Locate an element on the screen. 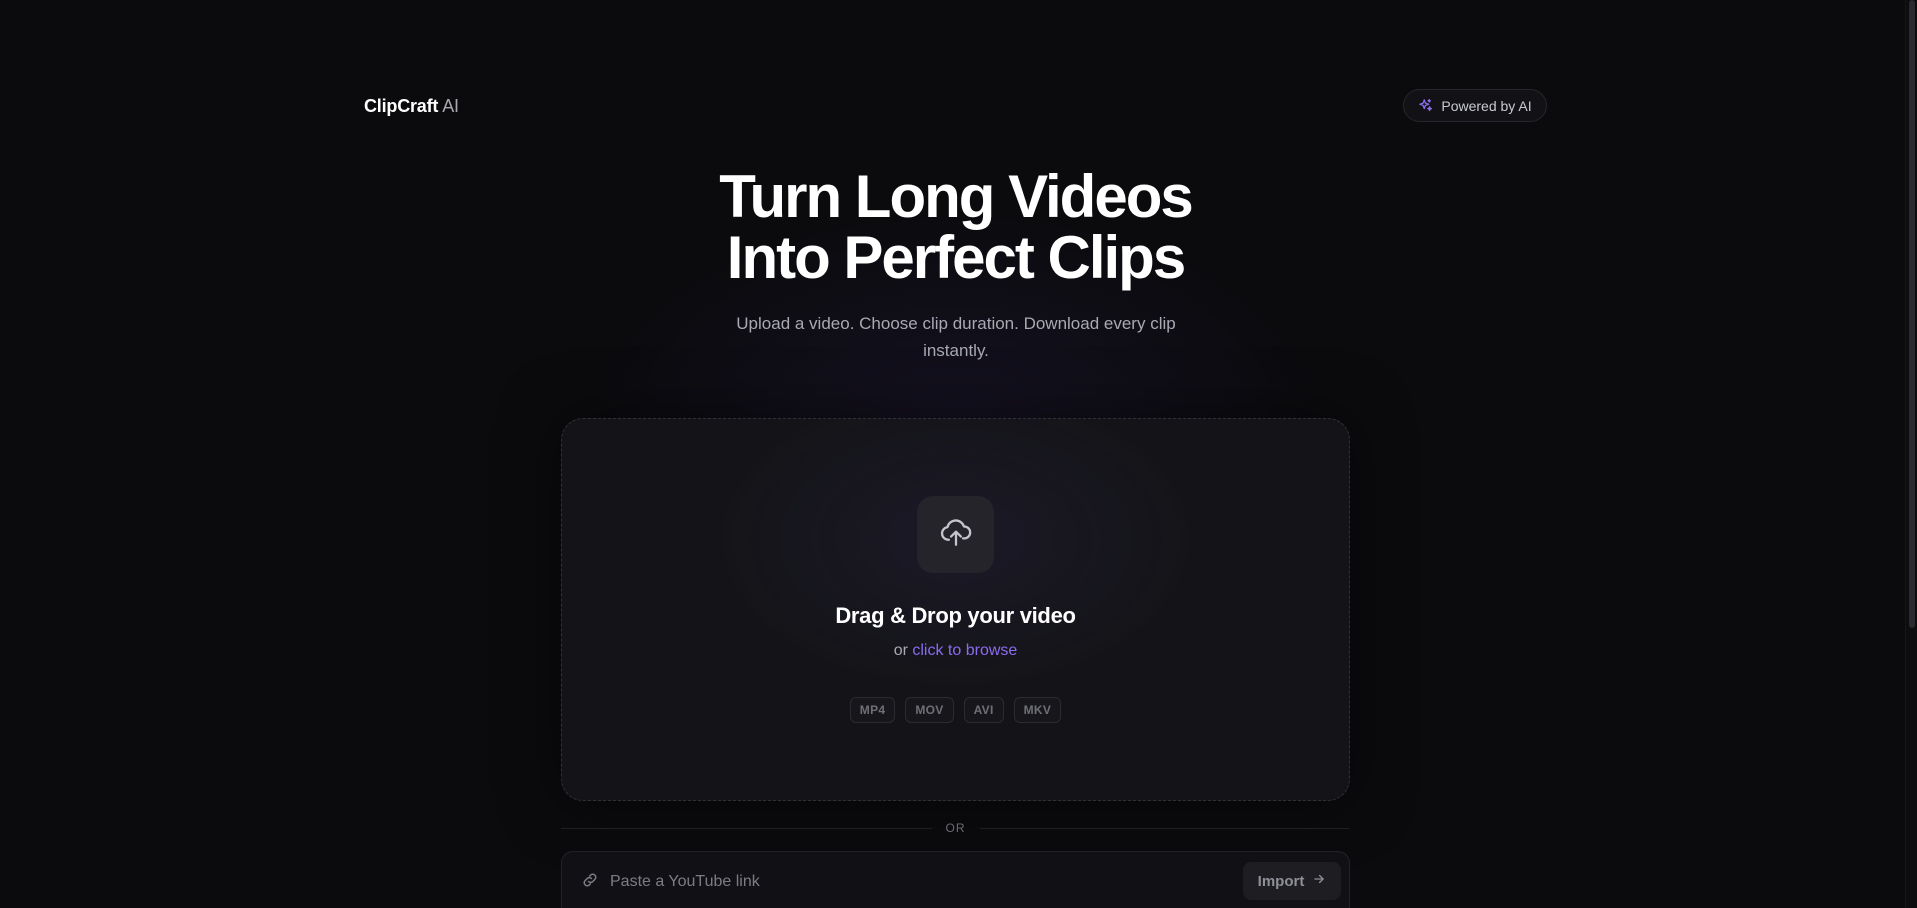 The width and height of the screenshot is (1917, 908). dropzone-or-text: or is located at coordinates (900, 650).